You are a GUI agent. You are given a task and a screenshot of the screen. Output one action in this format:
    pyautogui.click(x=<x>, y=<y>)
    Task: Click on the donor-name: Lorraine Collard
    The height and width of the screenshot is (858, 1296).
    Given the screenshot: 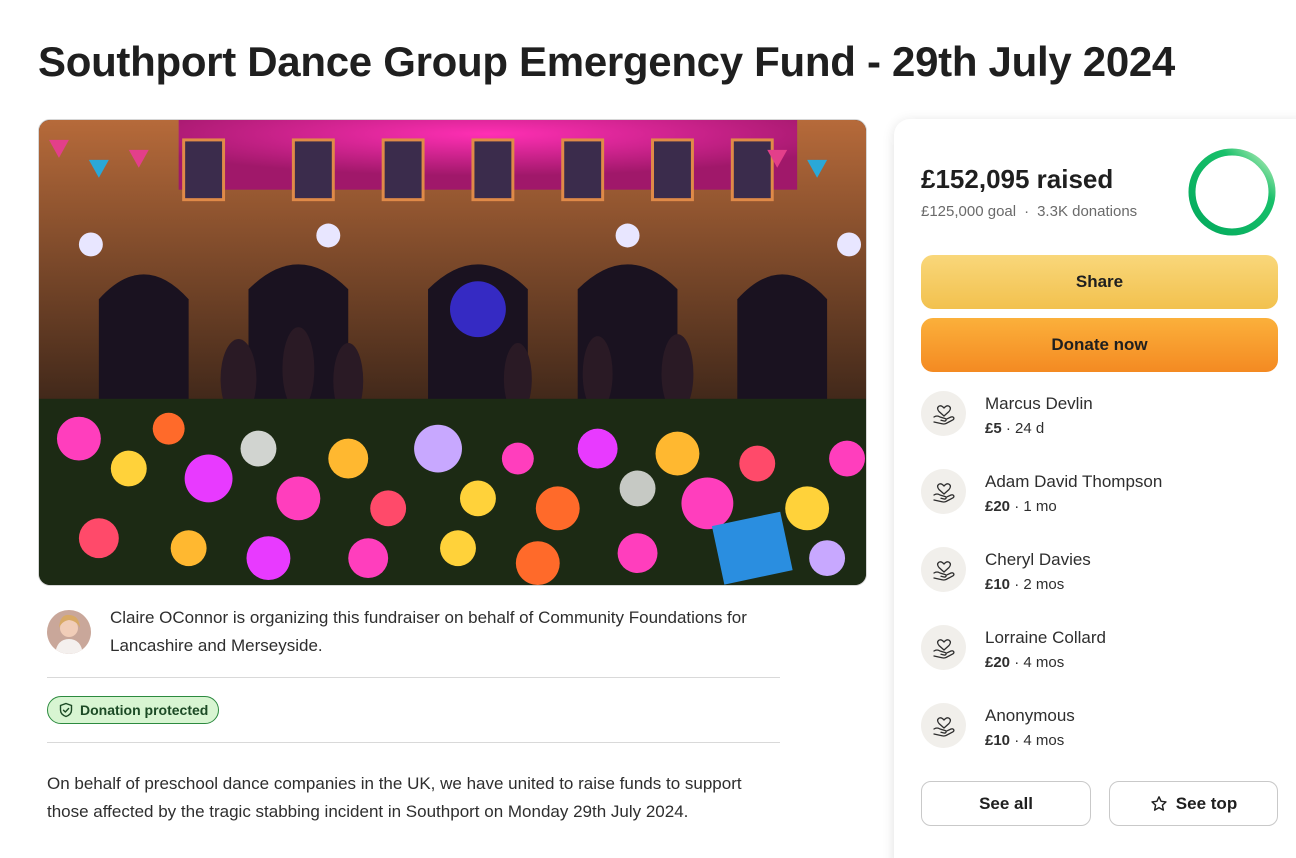 What is the action you would take?
    pyautogui.click(x=1045, y=637)
    